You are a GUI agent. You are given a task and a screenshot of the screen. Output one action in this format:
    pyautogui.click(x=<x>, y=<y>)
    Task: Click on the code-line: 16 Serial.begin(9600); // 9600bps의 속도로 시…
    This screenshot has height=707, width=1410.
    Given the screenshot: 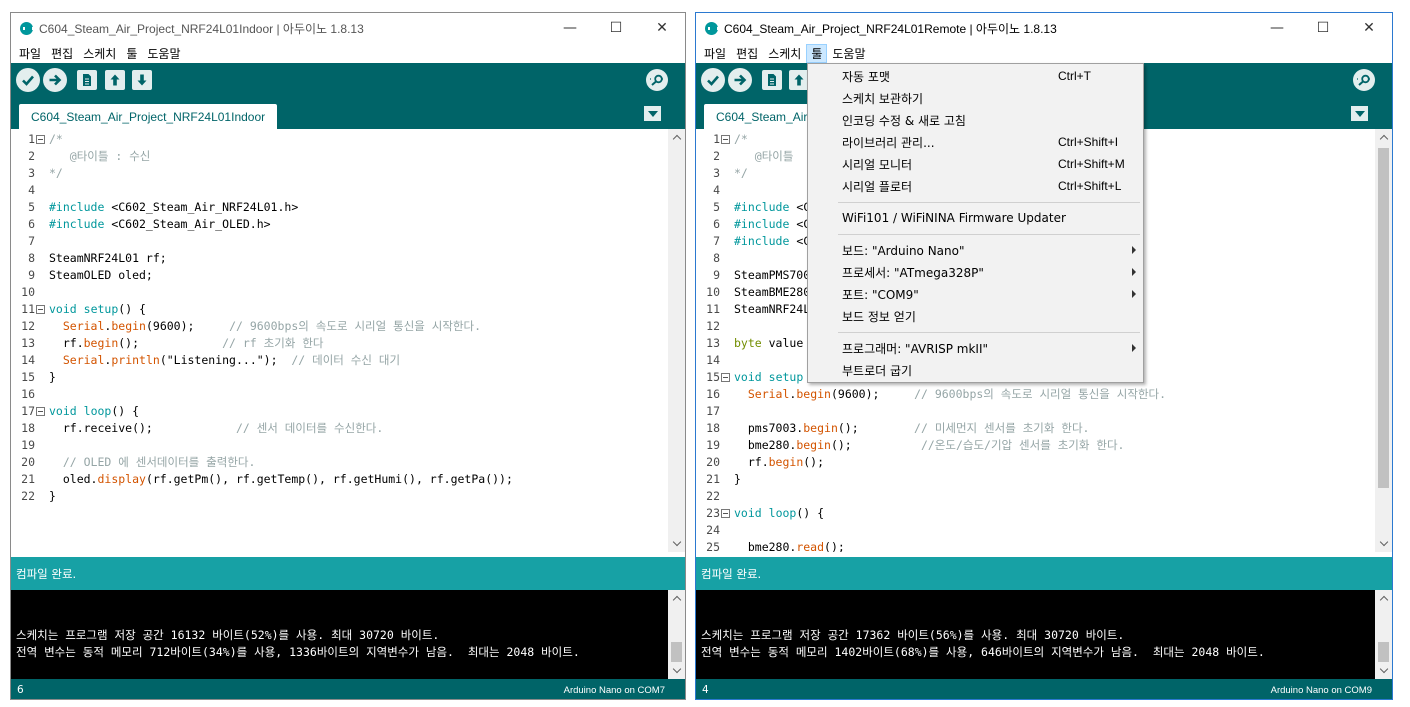 What is the action you would take?
    pyautogui.click(x=1035, y=394)
    